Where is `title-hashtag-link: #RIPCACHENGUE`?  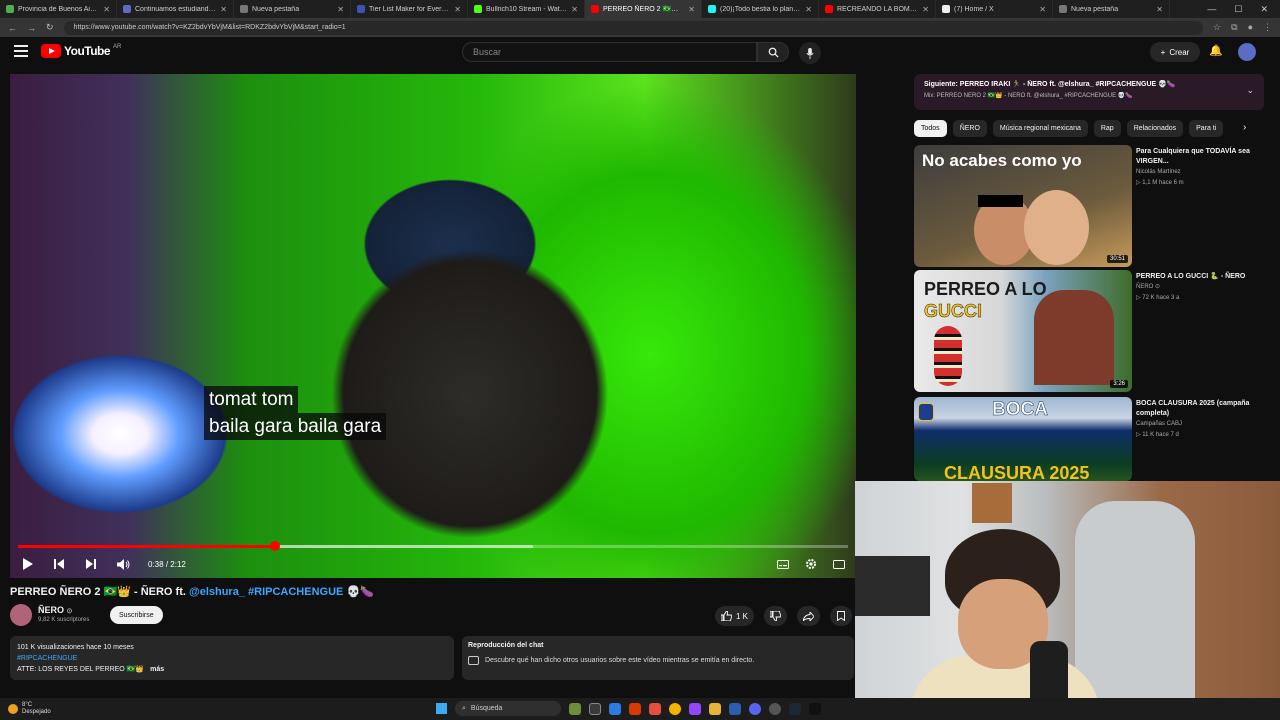
title-hashtag-link: #RIPCACHENGUE is located at coordinates (295, 592).